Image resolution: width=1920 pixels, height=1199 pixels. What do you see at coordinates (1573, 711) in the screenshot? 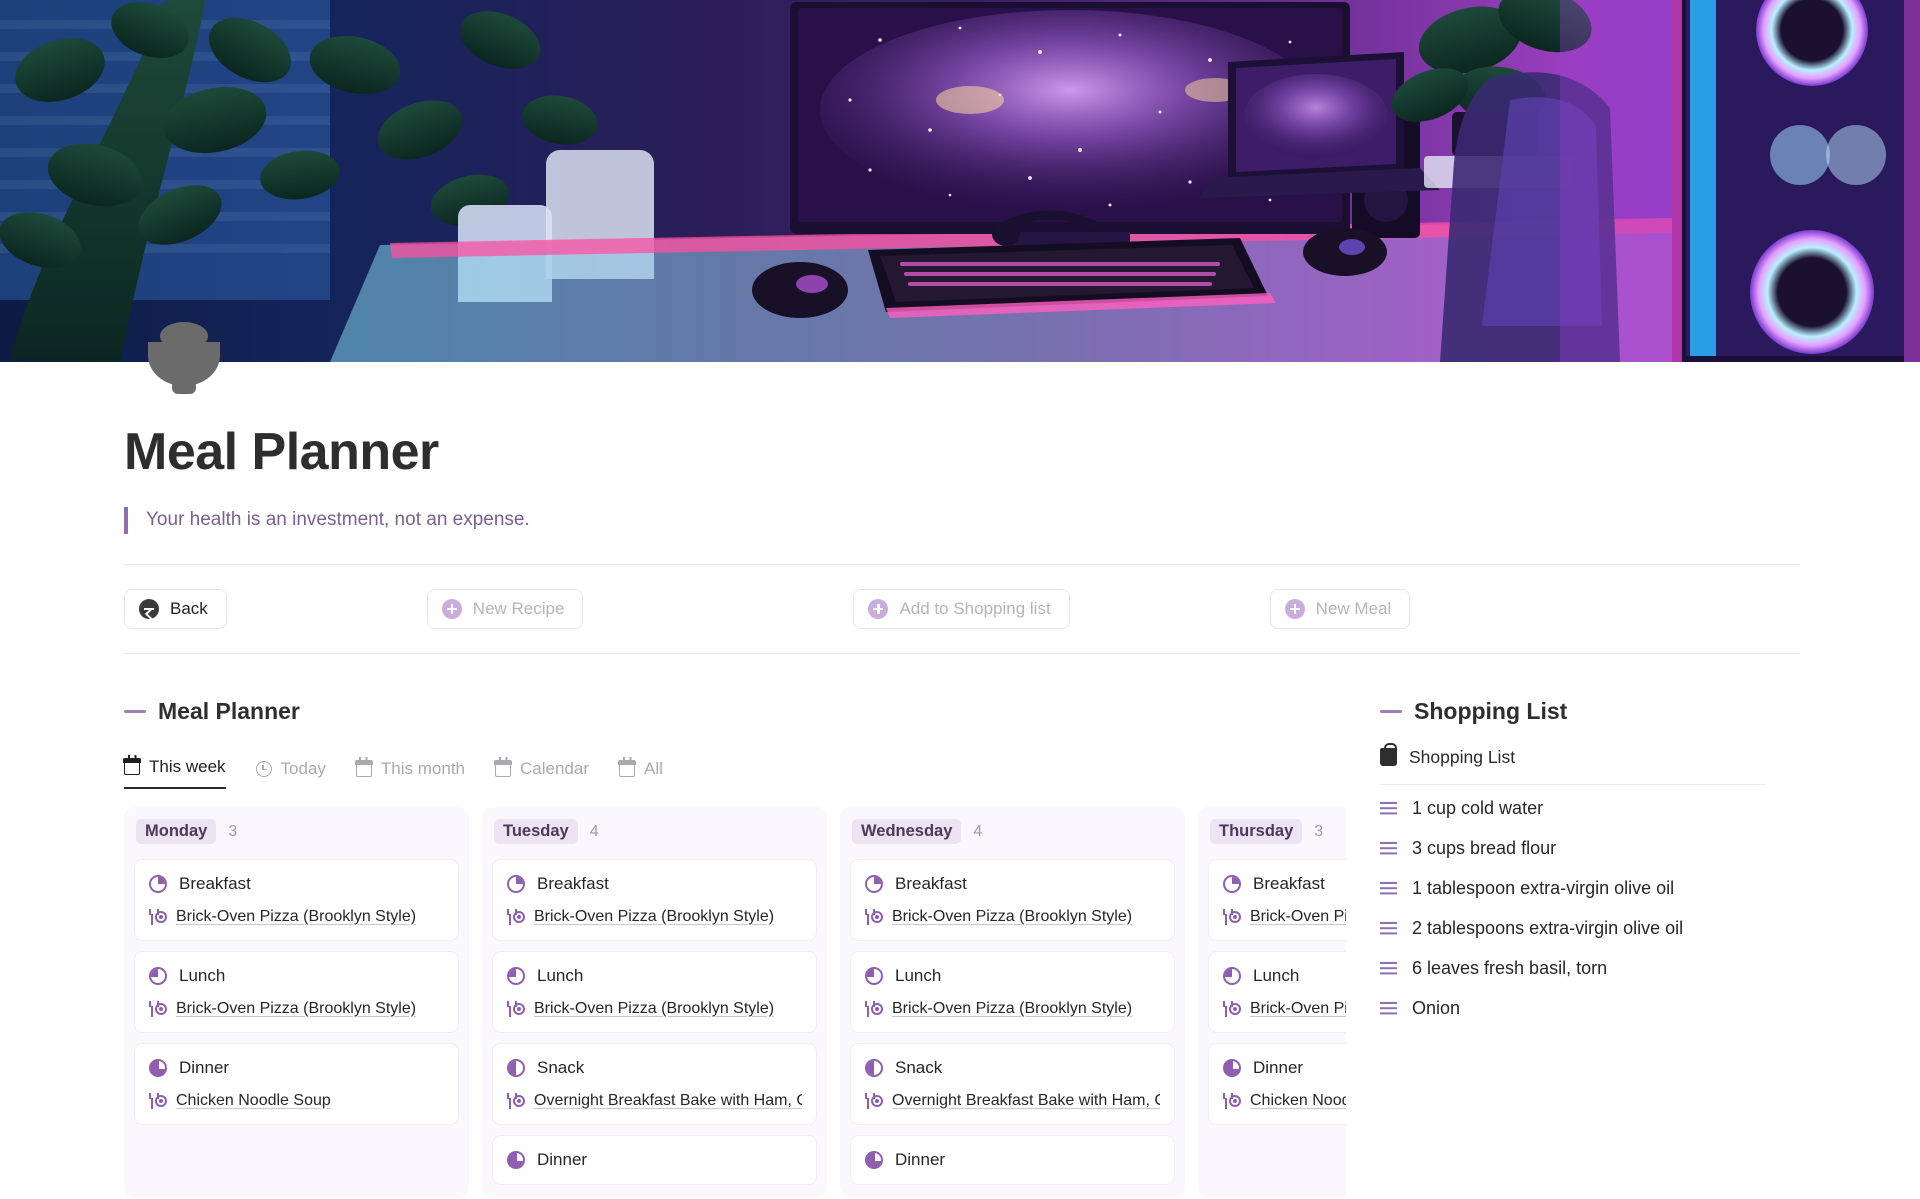
I see `shopping-list-heading: Shopping List` at bounding box center [1573, 711].